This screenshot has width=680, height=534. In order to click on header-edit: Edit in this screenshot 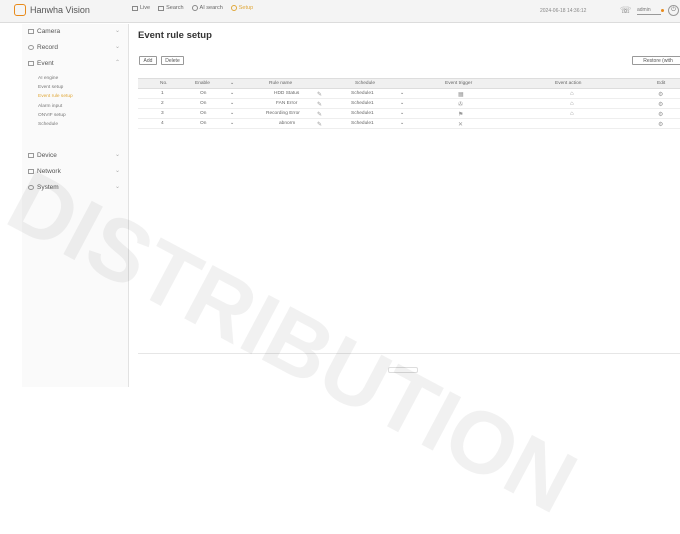, I will do `click(661, 83)`.